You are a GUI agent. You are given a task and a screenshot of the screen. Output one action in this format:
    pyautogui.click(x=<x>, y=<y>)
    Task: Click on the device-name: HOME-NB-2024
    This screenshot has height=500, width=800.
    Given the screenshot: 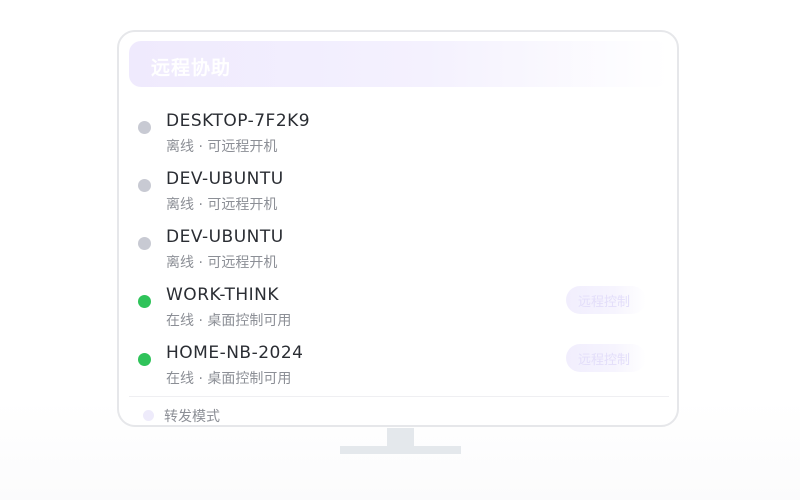 What is the action you would take?
    pyautogui.click(x=235, y=353)
    